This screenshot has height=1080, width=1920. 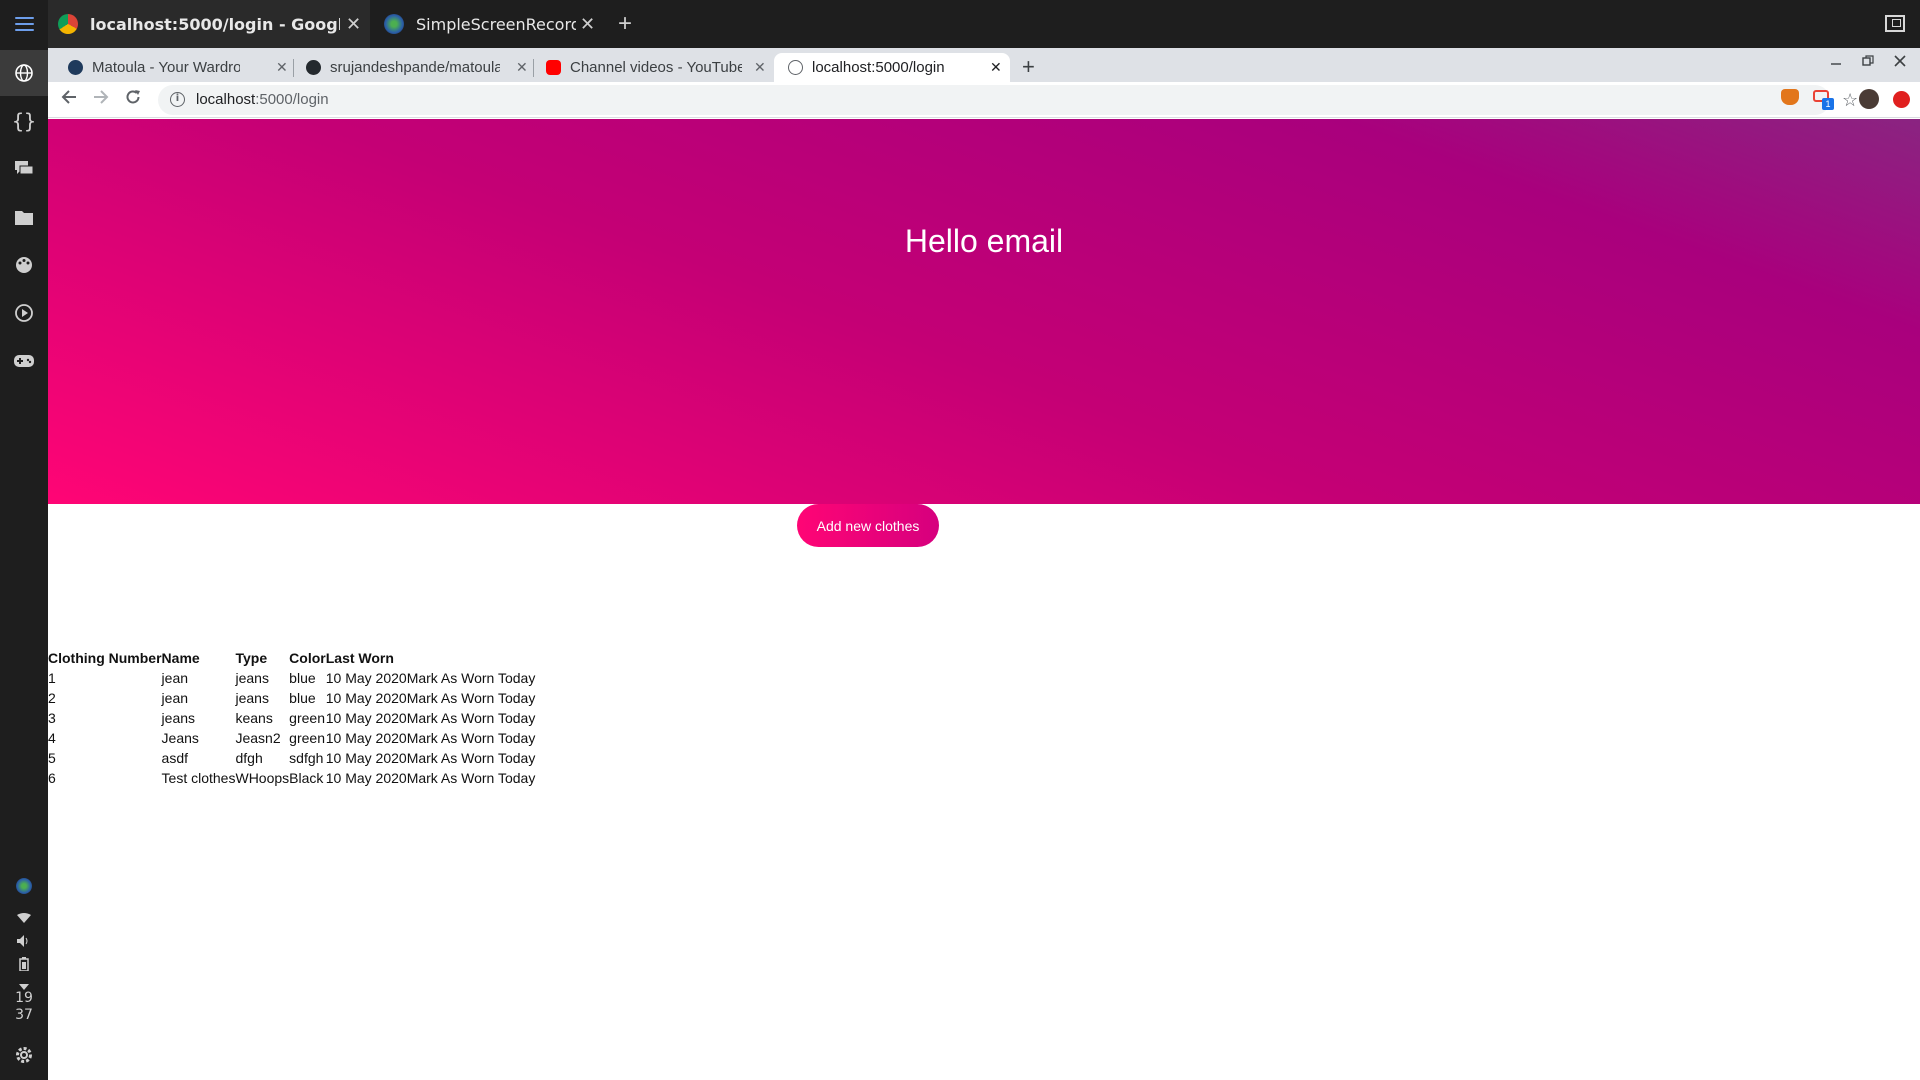 I want to click on forward-icon, so click(x=101, y=100).